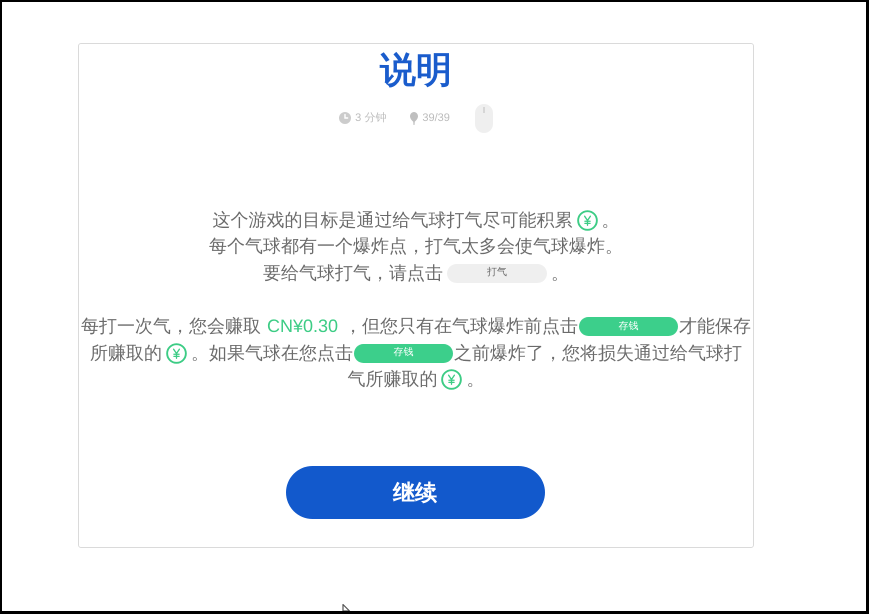 This screenshot has width=869, height=614. What do you see at coordinates (598, 353) in the screenshot?
I see `instruction-text: 之前爆炸了，您将损失通过给气球打` at bounding box center [598, 353].